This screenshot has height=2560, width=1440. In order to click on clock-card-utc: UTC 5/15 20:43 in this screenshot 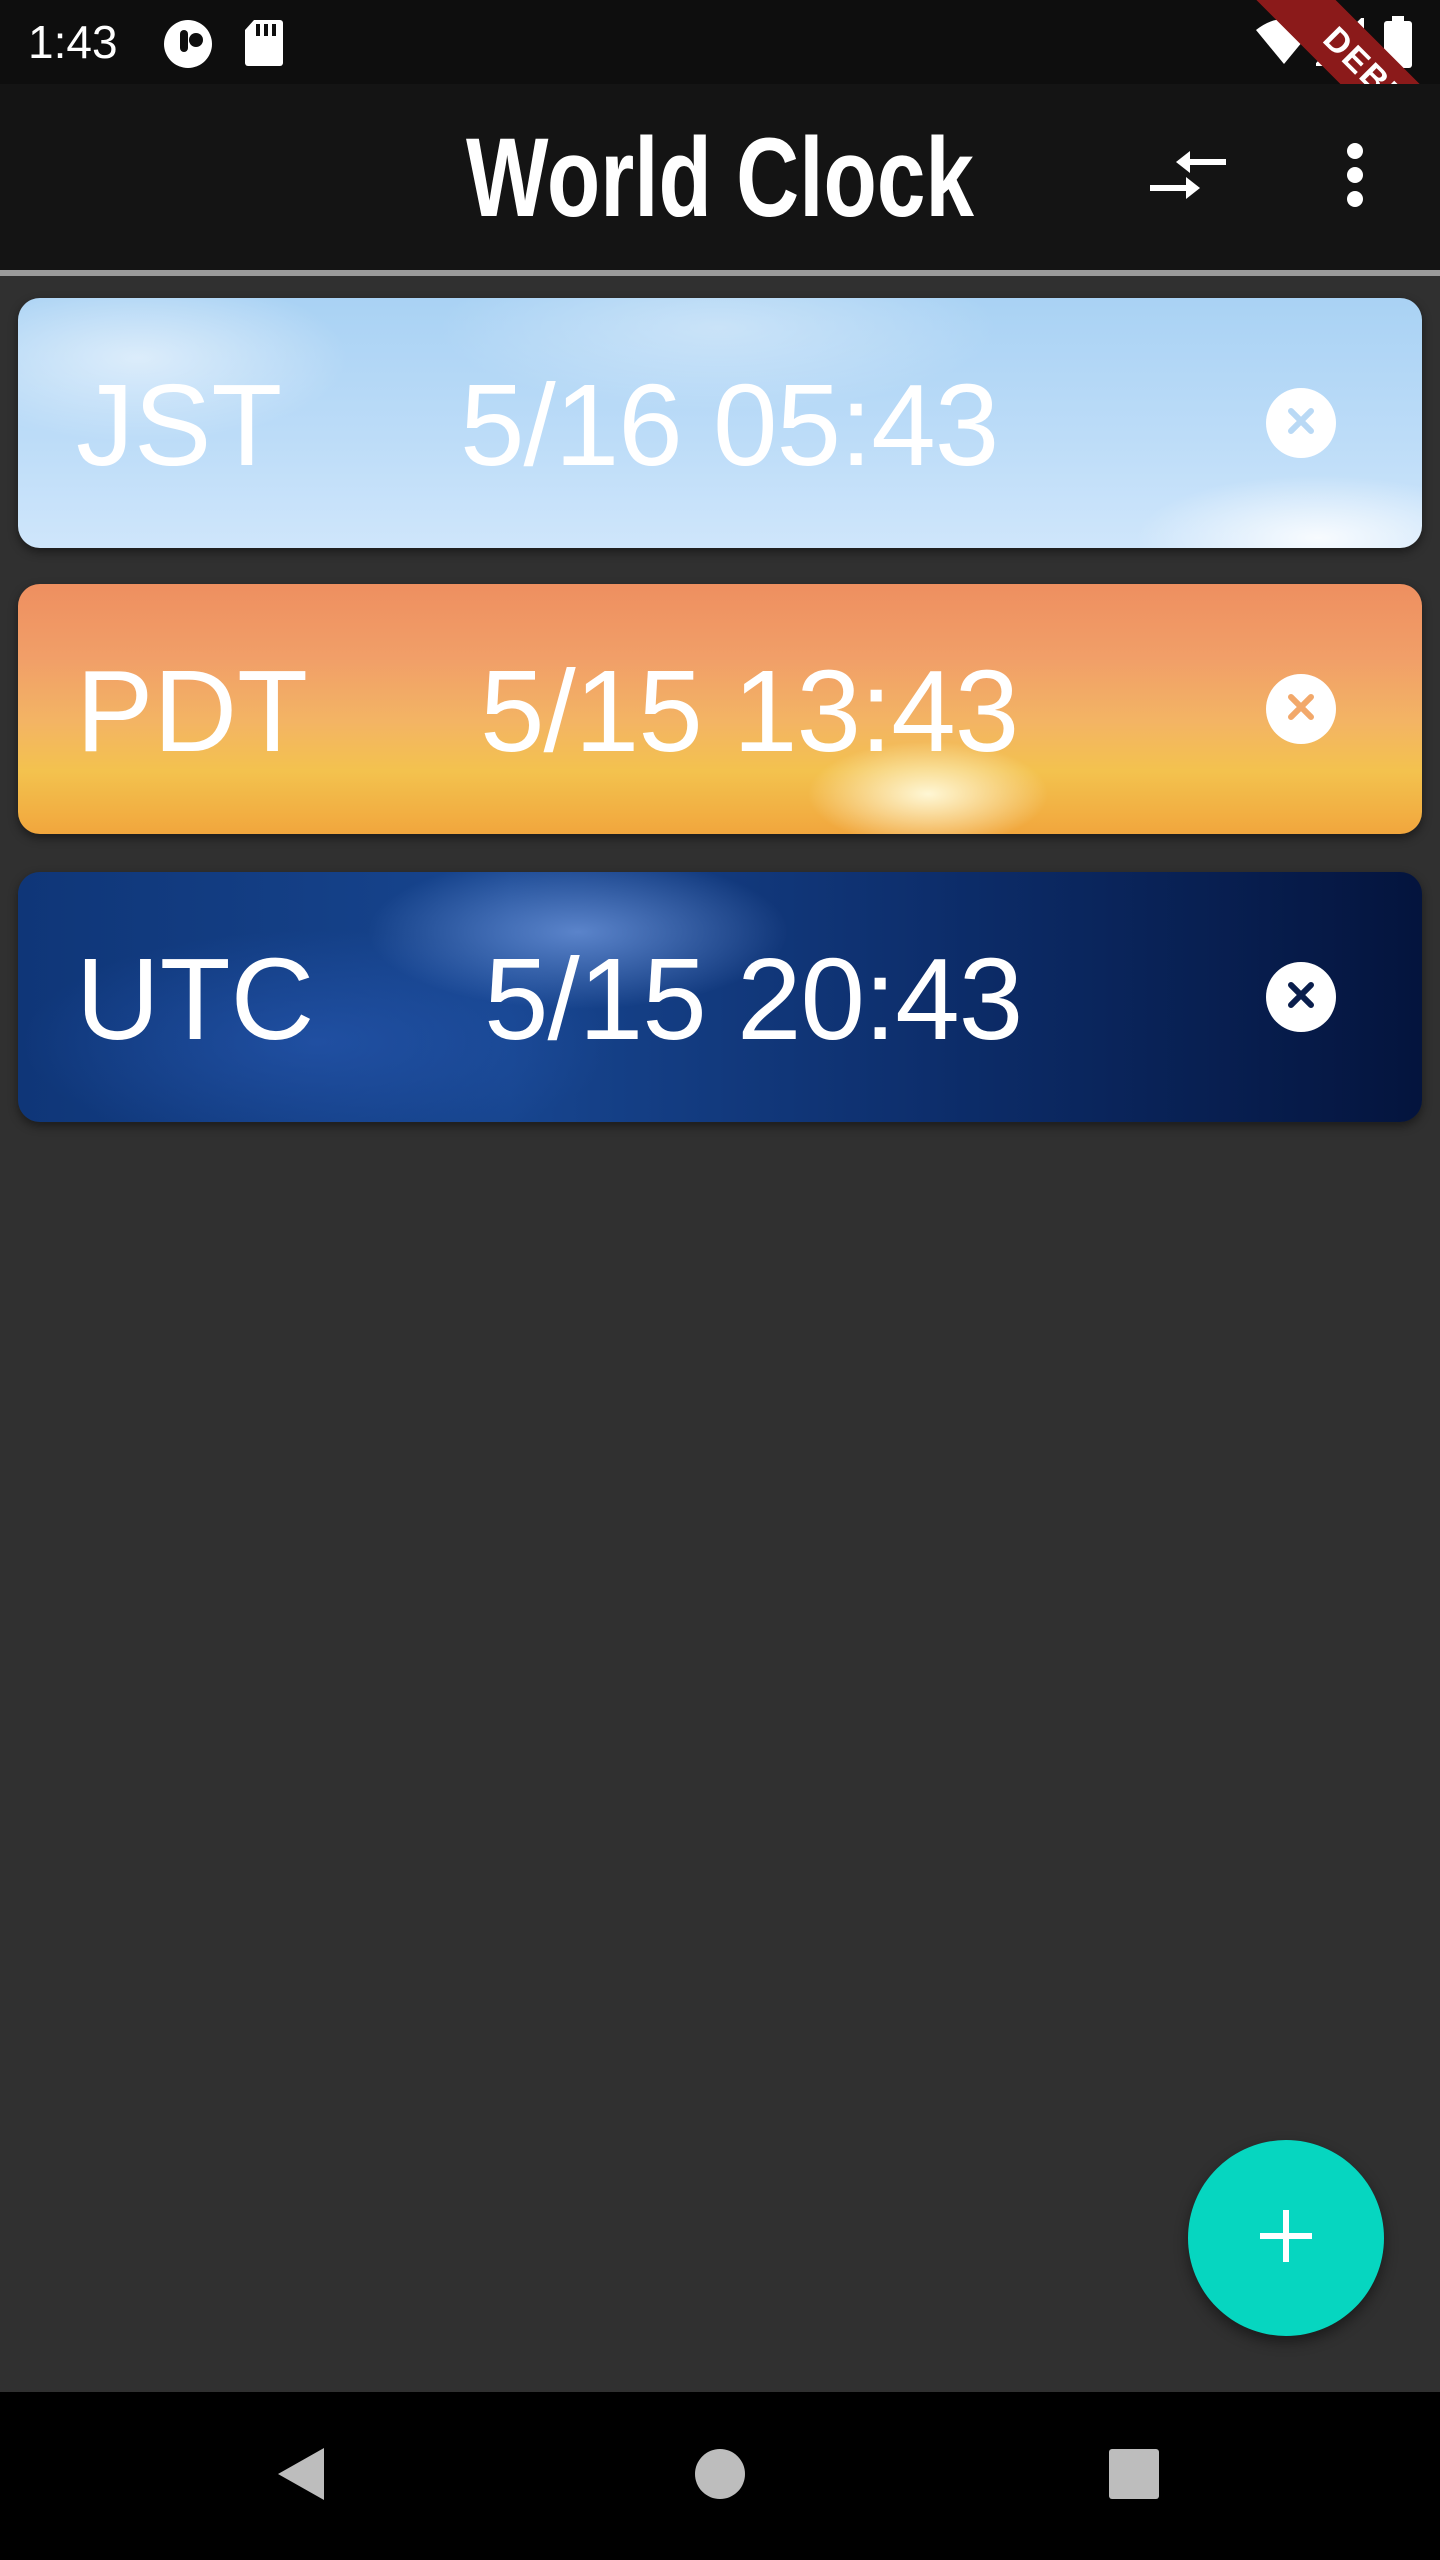, I will do `click(720, 997)`.